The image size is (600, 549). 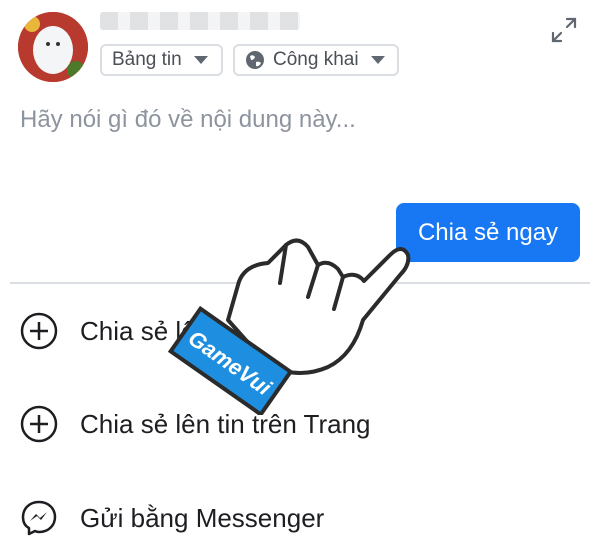 I want to click on option-share-to-page-story: Chia sẻ lên tin trên Trang, so click(x=195, y=424).